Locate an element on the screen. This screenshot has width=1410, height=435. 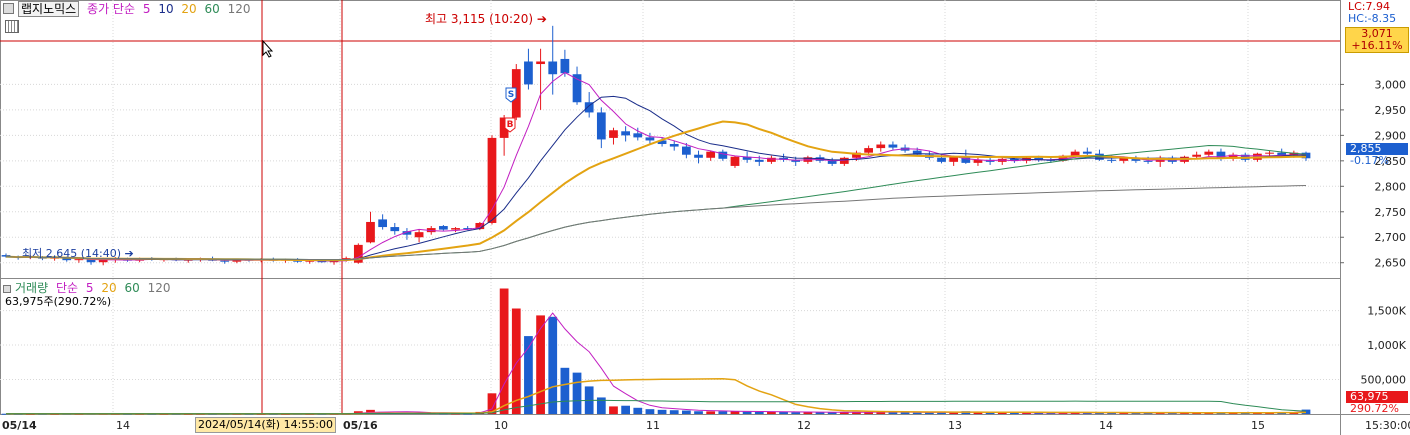
panel-toggle-icon is located at coordinates (8, 8).